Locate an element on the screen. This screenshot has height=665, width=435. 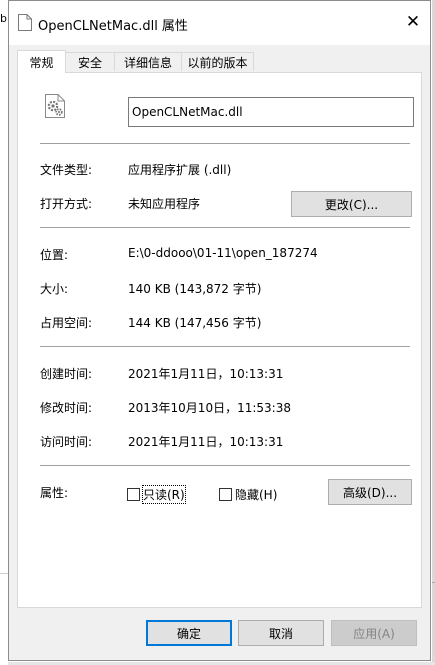
created-label: 创建时间: is located at coordinates (66, 374).